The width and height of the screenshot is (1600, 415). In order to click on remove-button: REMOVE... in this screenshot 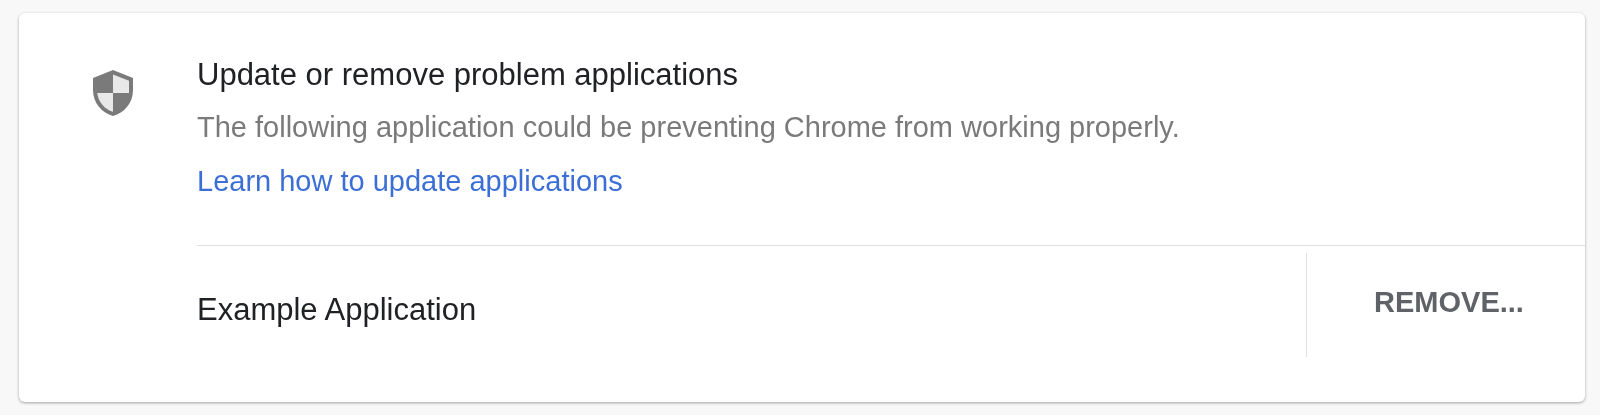, I will do `click(1446, 303)`.